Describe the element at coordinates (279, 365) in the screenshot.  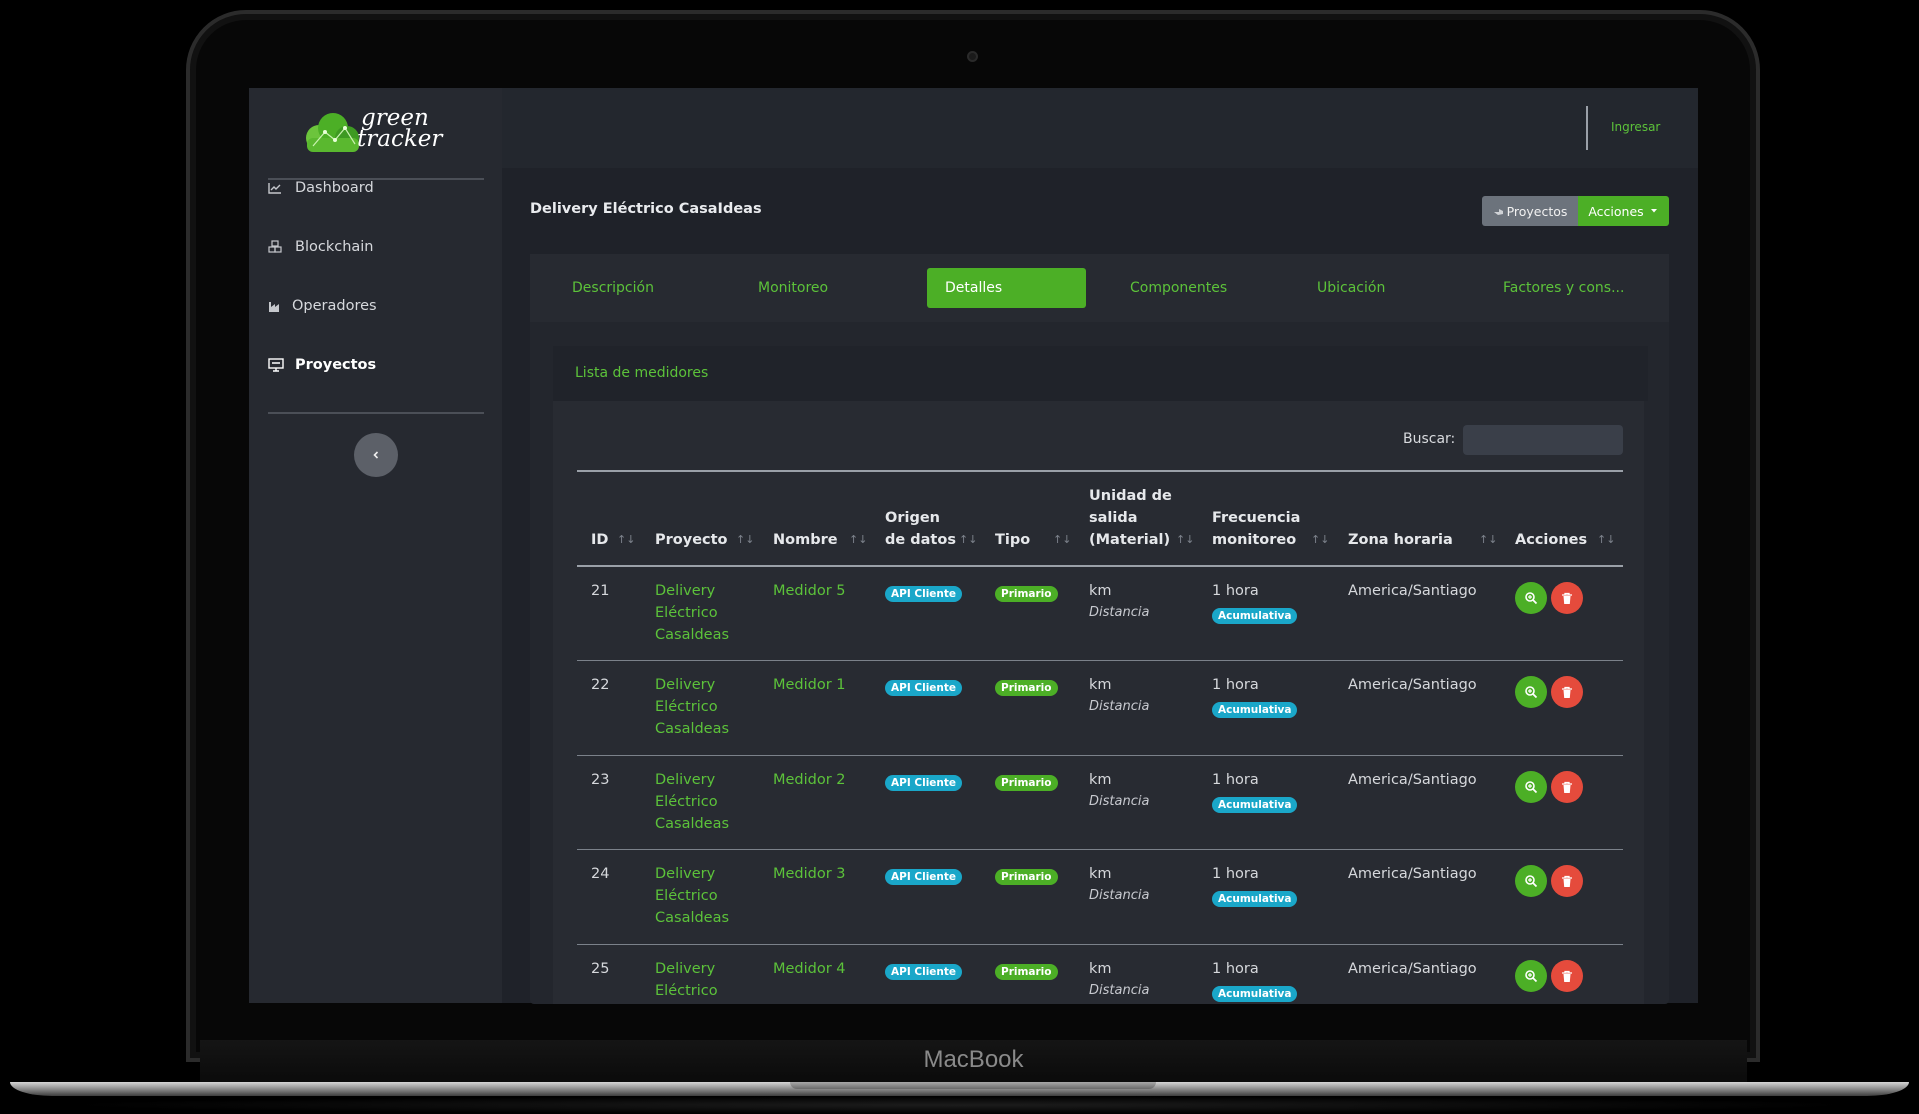
I see `project-diagram-icon` at that location.